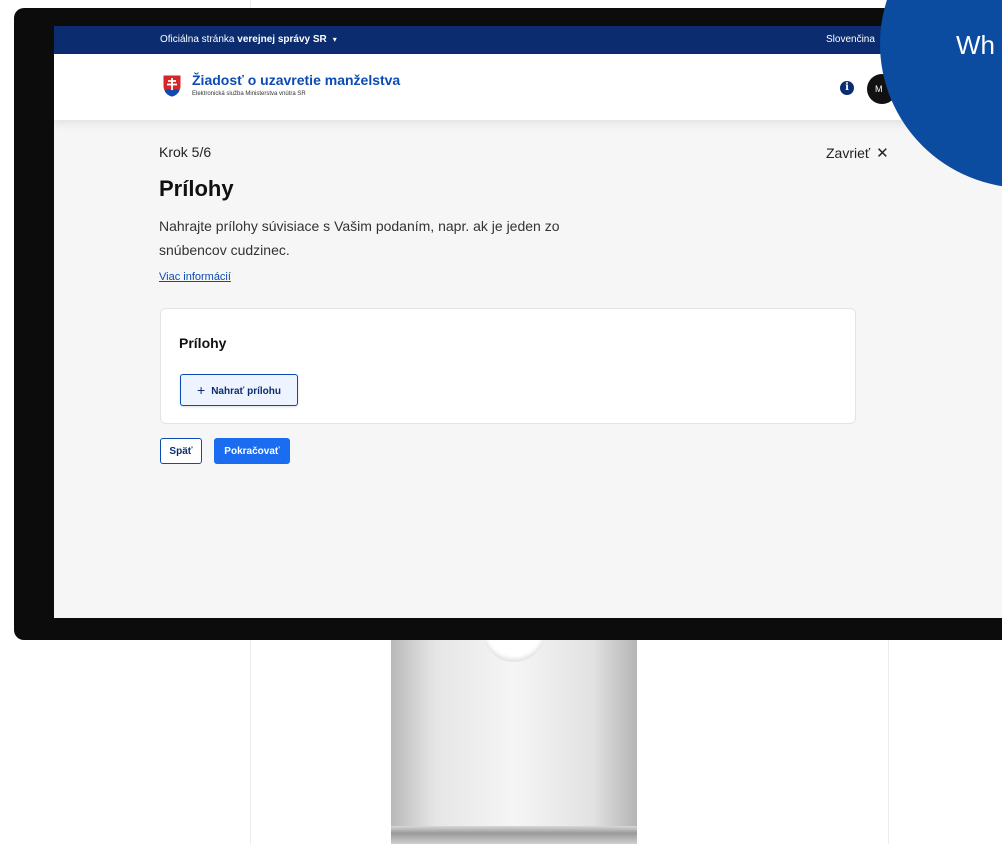  What do you see at coordinates (195, 277) in the screenshot?
I see `more-info-link: Viac informácií` at bounding box center [195, 277].